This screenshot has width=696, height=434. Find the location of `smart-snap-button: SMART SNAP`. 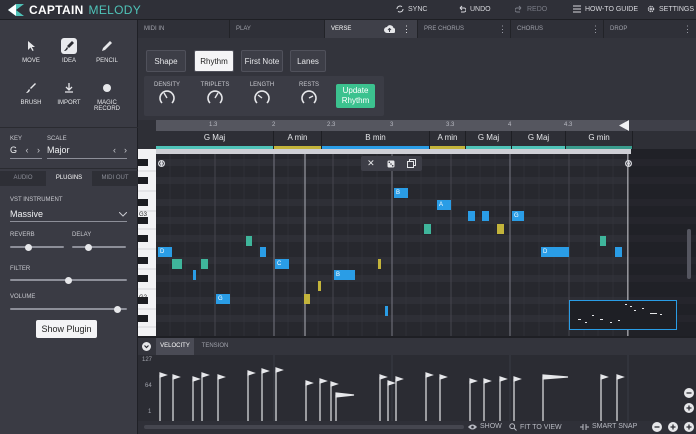

smart-snap-button: SMART SNAP is located at coordinates (608, 426).